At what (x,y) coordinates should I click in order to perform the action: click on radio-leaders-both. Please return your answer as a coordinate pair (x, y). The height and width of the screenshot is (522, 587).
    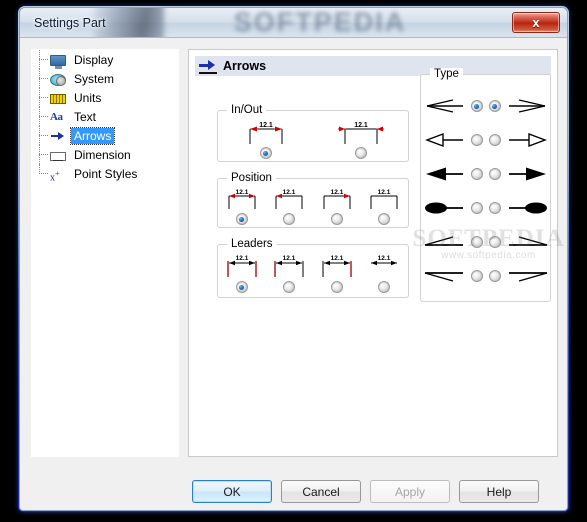
    Looking at the image, I should click on (241, 287).